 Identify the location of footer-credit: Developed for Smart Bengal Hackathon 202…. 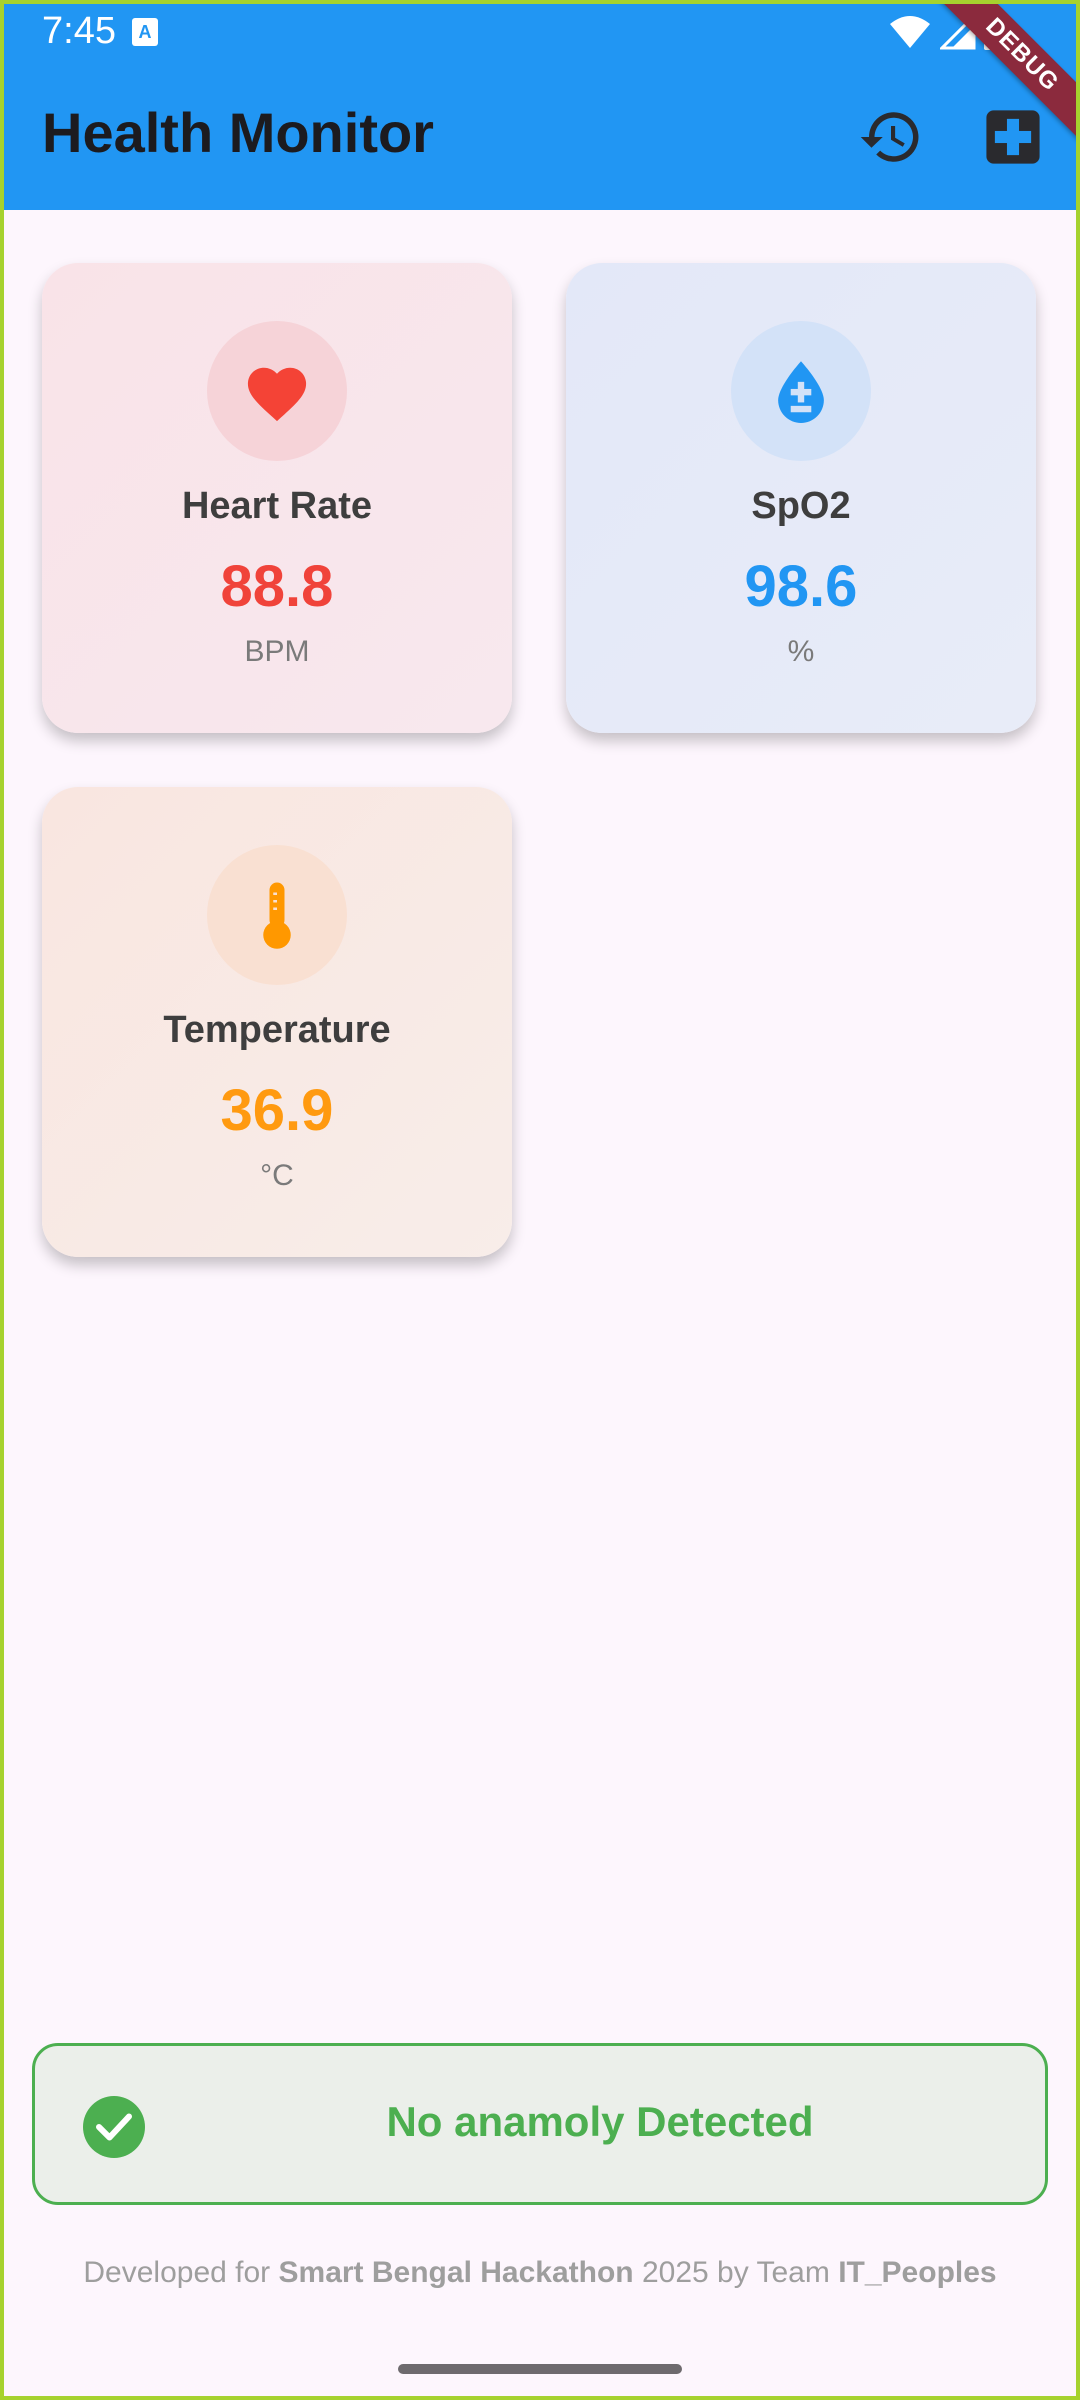
(540, 2273).